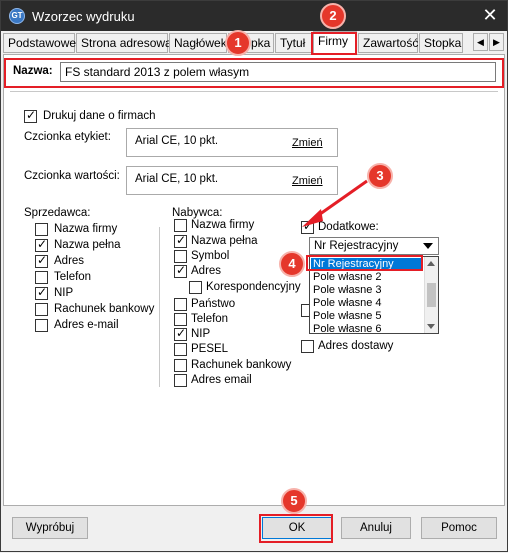 The image size is (508, 553). I want to click on callout-arrow, so click(335, 203).